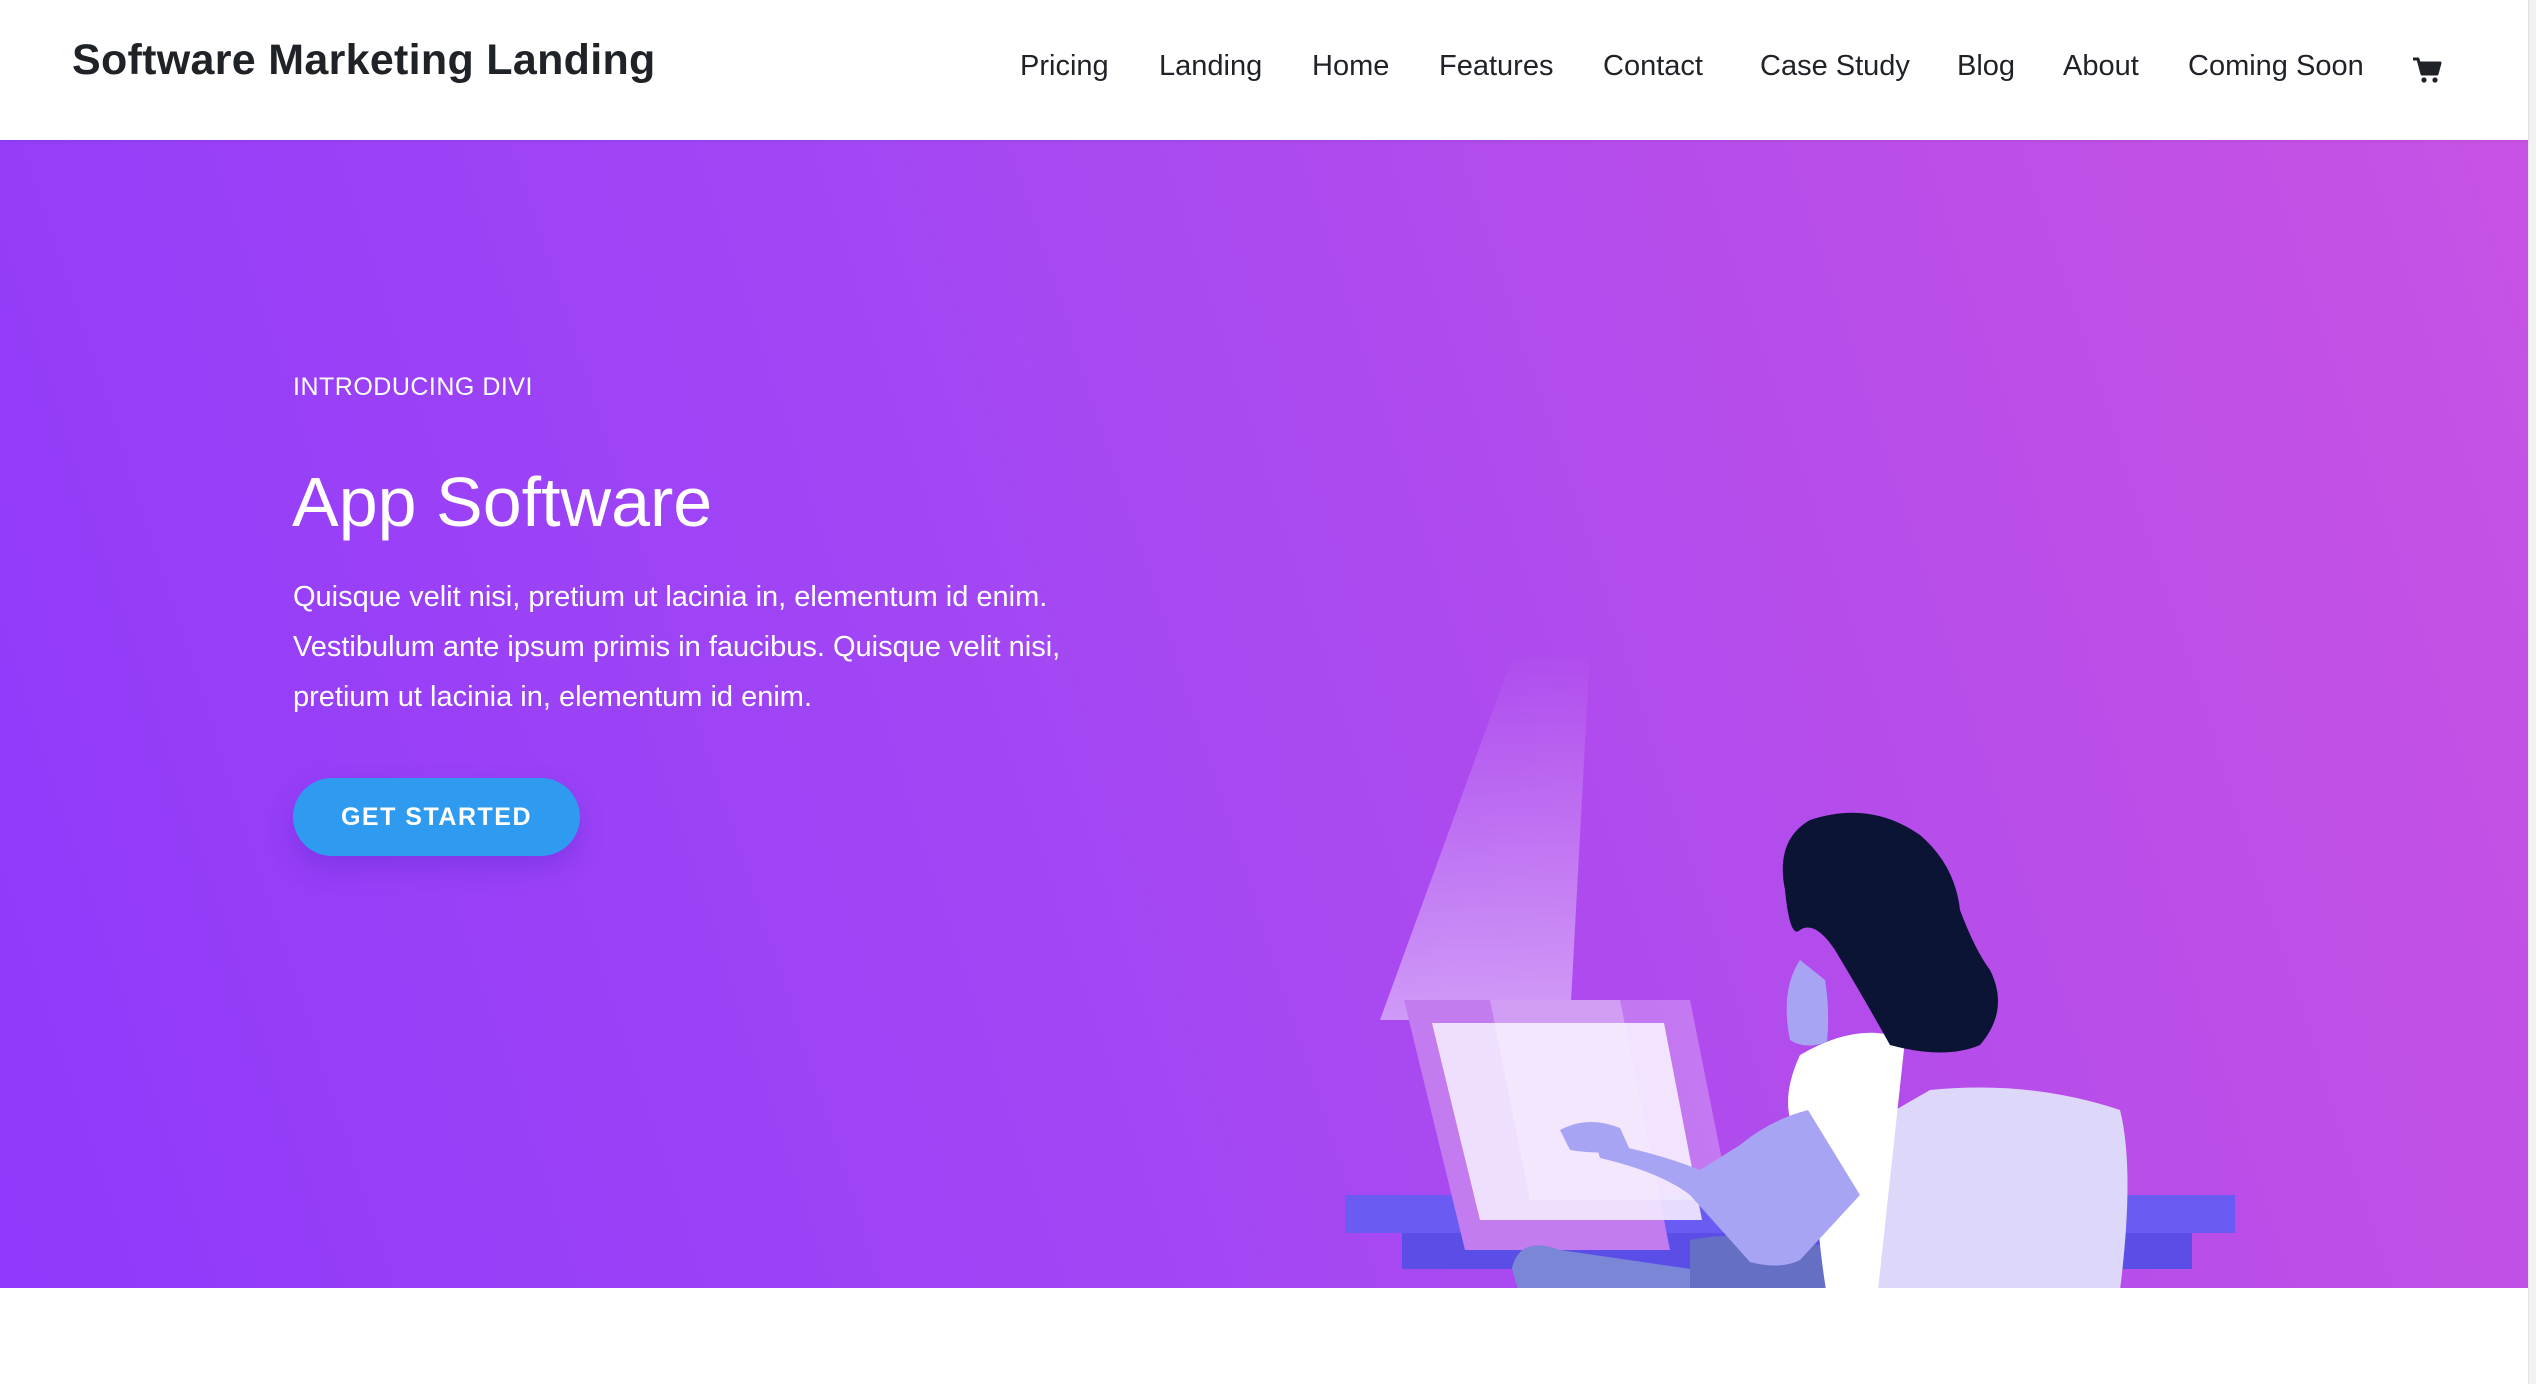 The width and height of the screenshot is (2536, 1384). Describe the element at coordinates (2276, 66) in the screenshot. I see `nav-item-coming-soon: Coming Soon` at that location.